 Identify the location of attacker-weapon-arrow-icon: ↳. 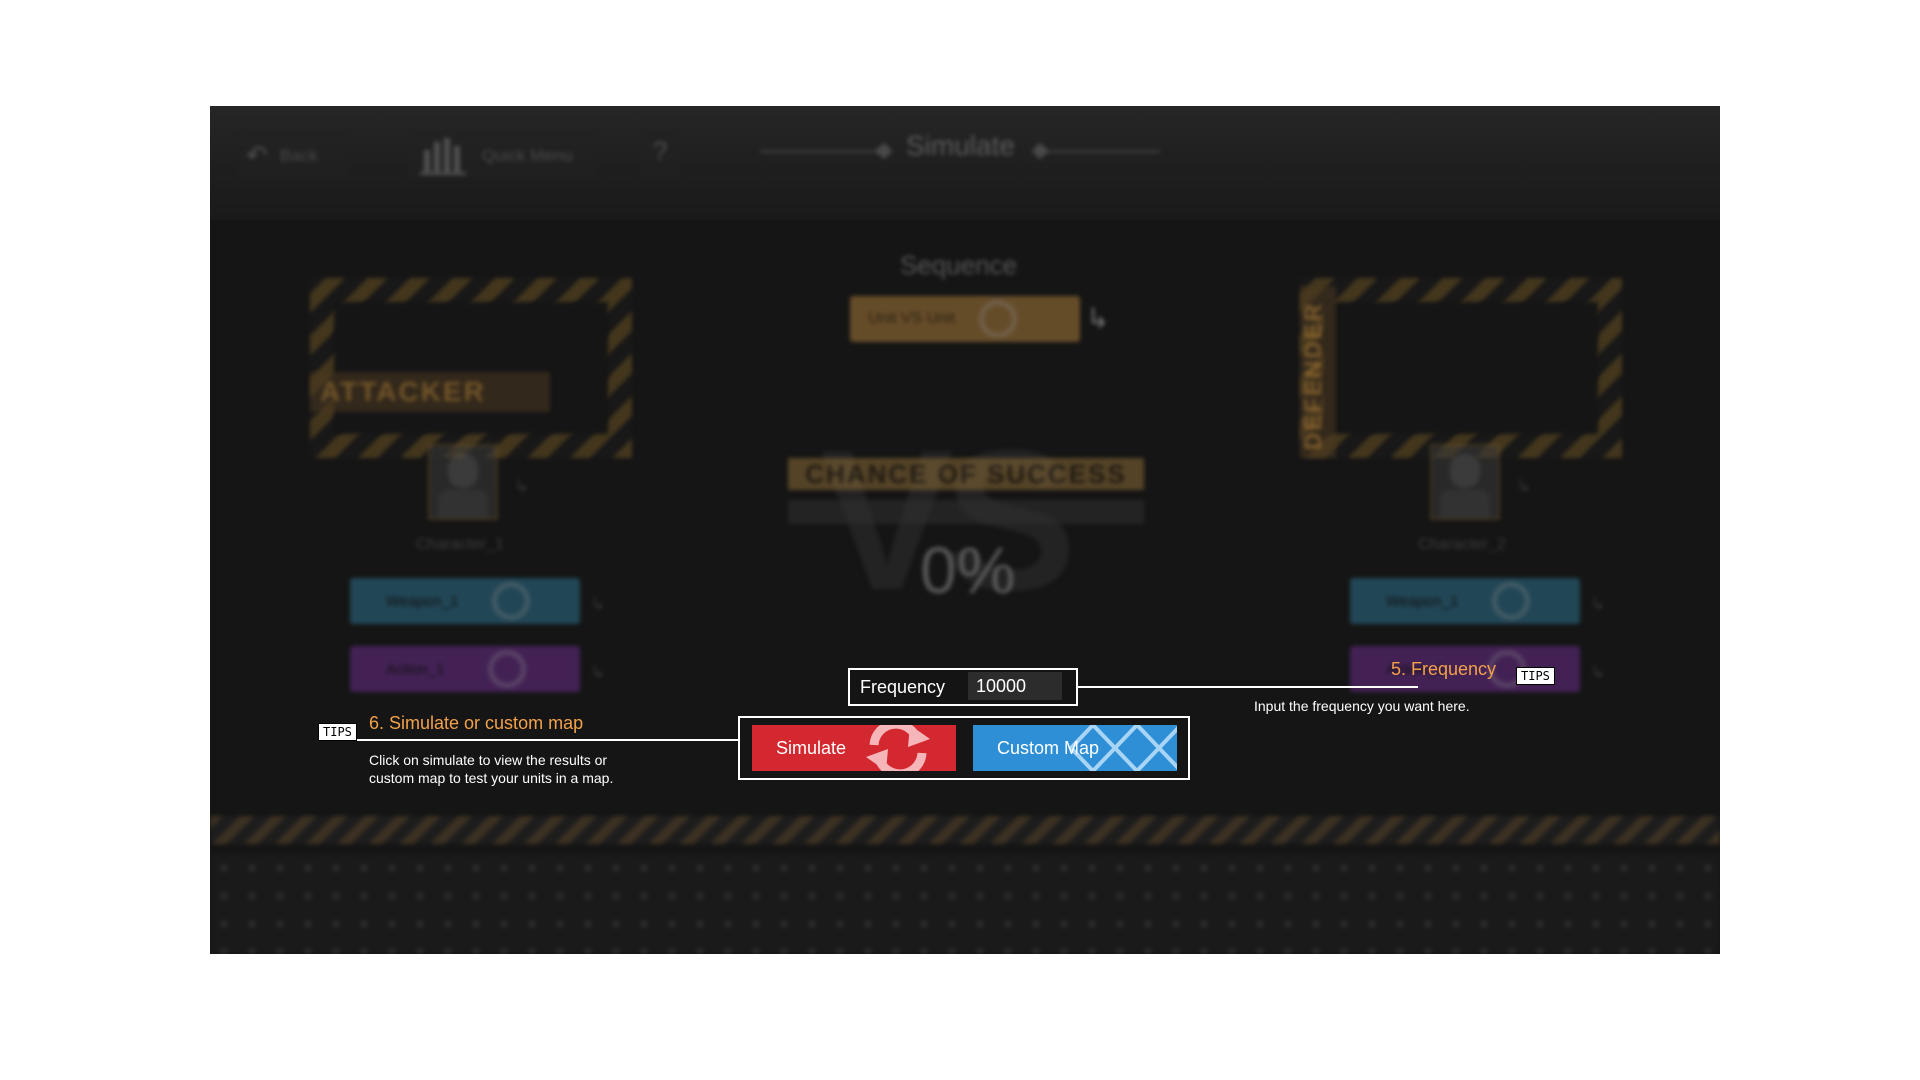
(597, 604).